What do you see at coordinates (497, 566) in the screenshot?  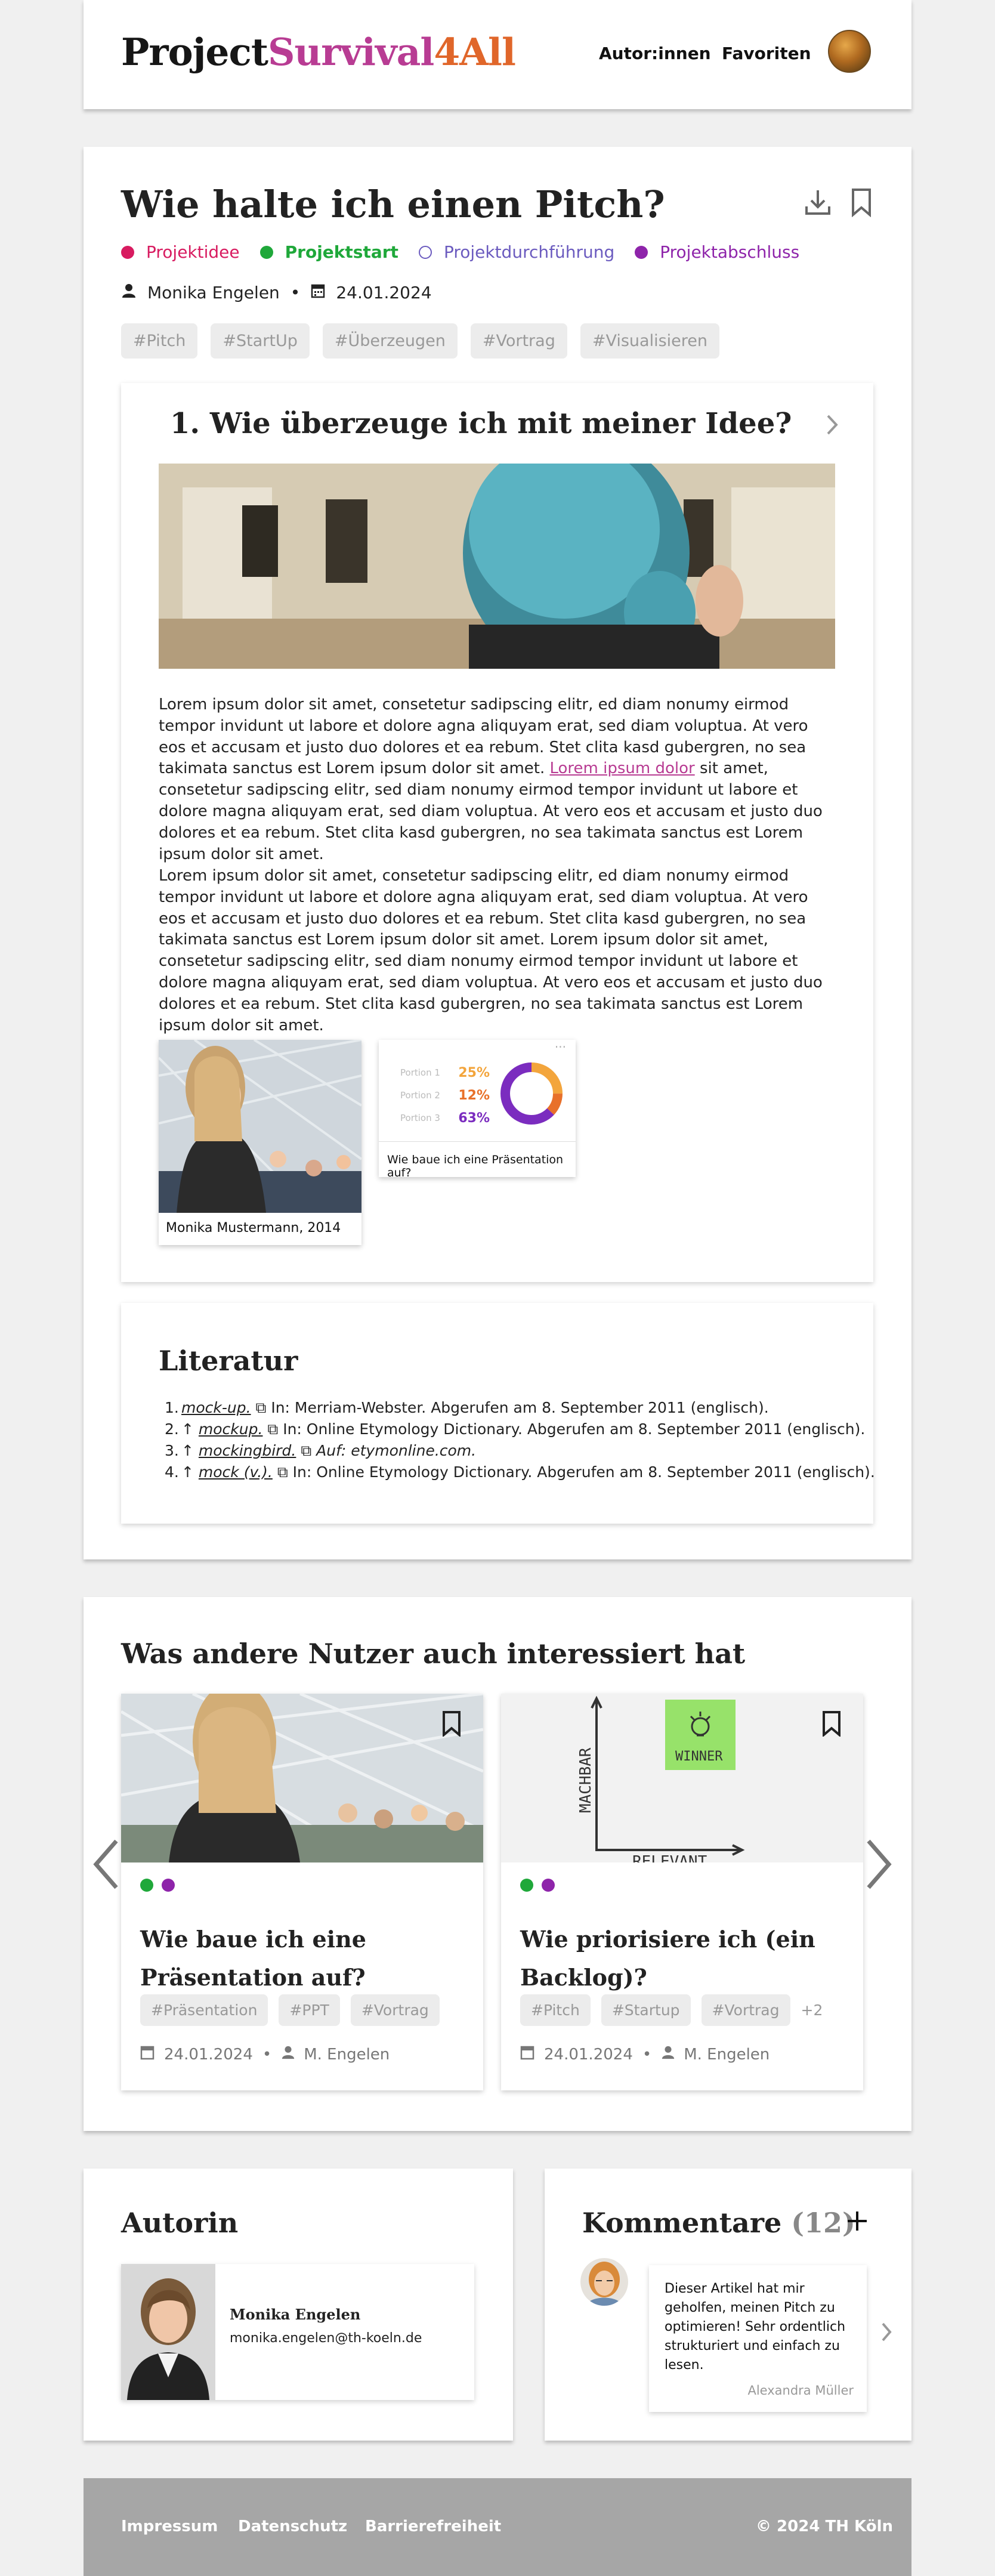 I see `chapter-hero-image` at bounding box center [497, 566].